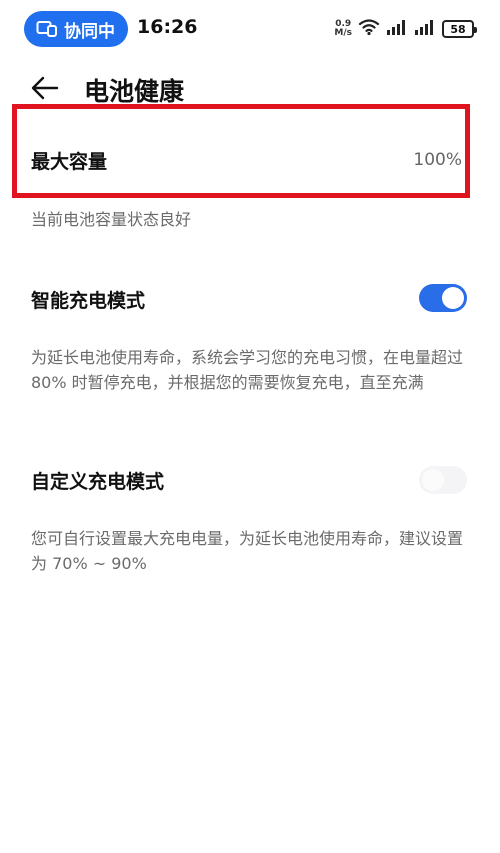  I want to click on collaboration-pill: 协同中, so click(76, 29).